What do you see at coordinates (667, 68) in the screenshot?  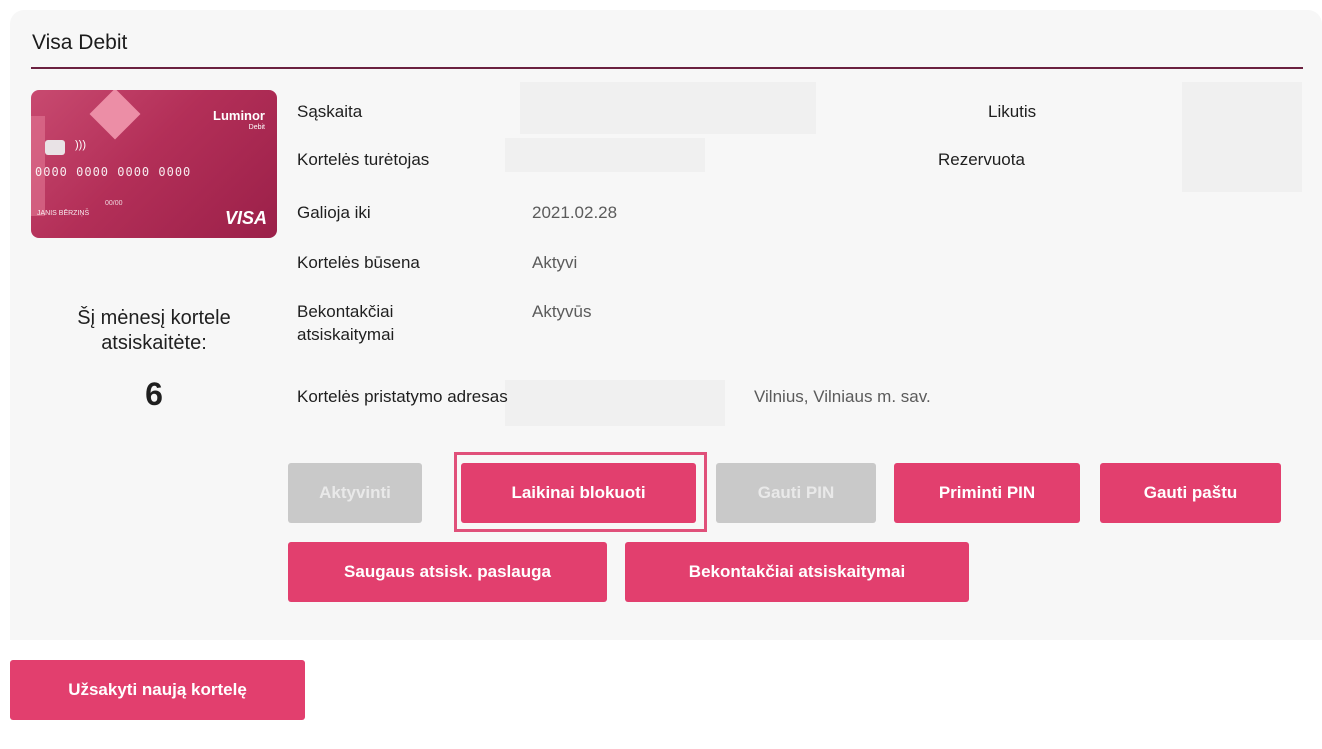 I see `title-divider` at bounding box center [667, 68].